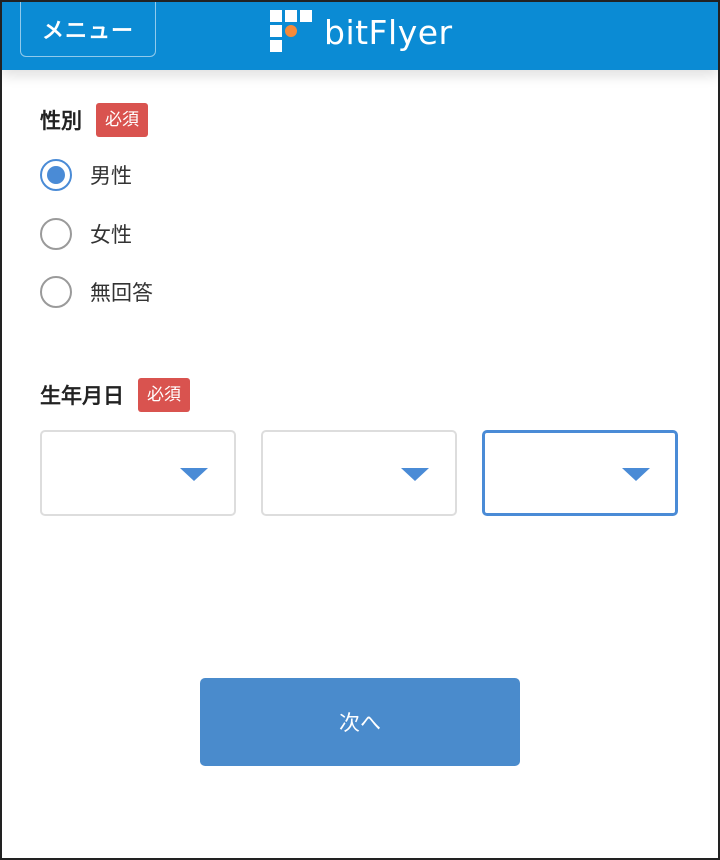 The width and height of the screenshot is (720, 860). Describe the element at coordinates (88, 29) in the screenshot. I see `menu-button: メニュー` at that location.